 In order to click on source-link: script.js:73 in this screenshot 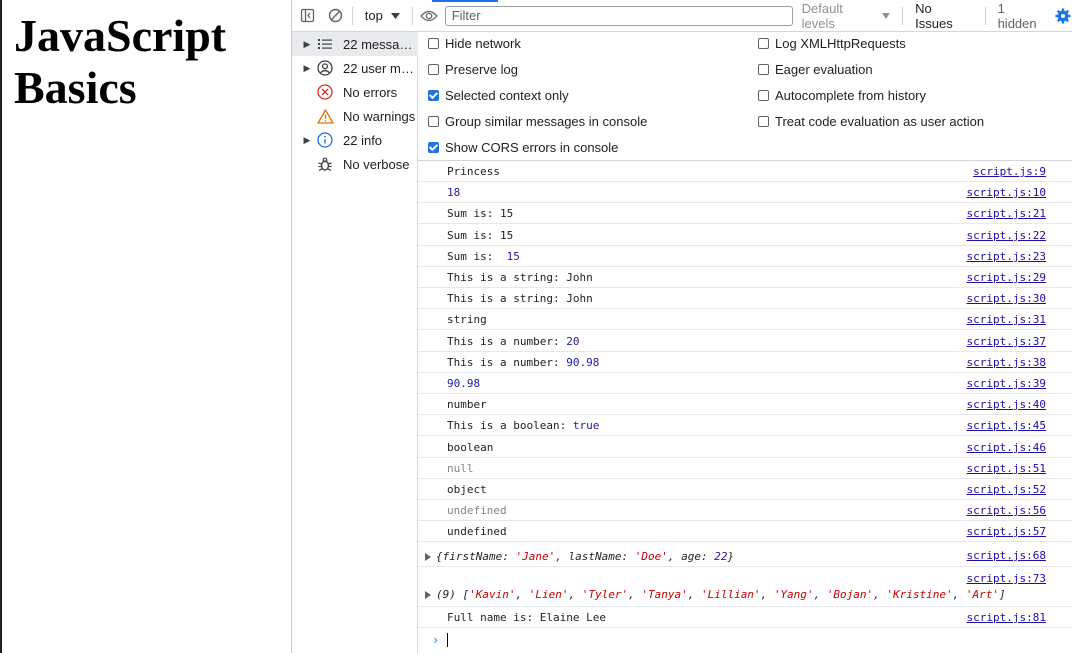, I will do `click(1006, 578)`.